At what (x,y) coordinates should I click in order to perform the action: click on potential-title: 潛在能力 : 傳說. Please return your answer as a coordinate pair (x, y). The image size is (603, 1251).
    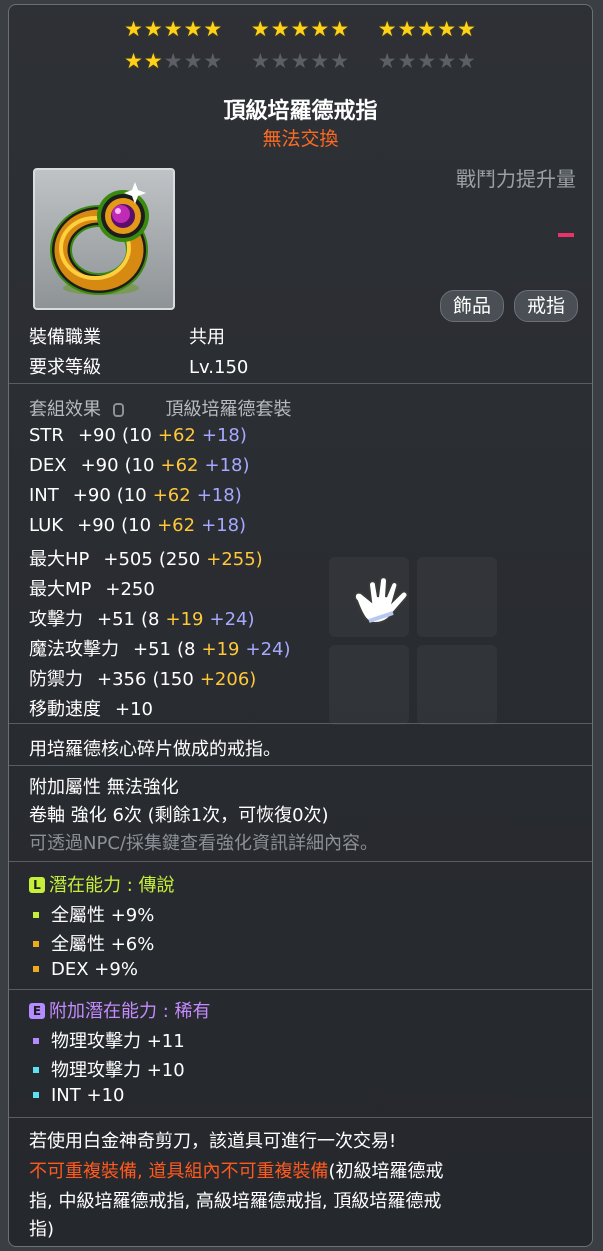
    Looking at the image, I should click on (112, 885).